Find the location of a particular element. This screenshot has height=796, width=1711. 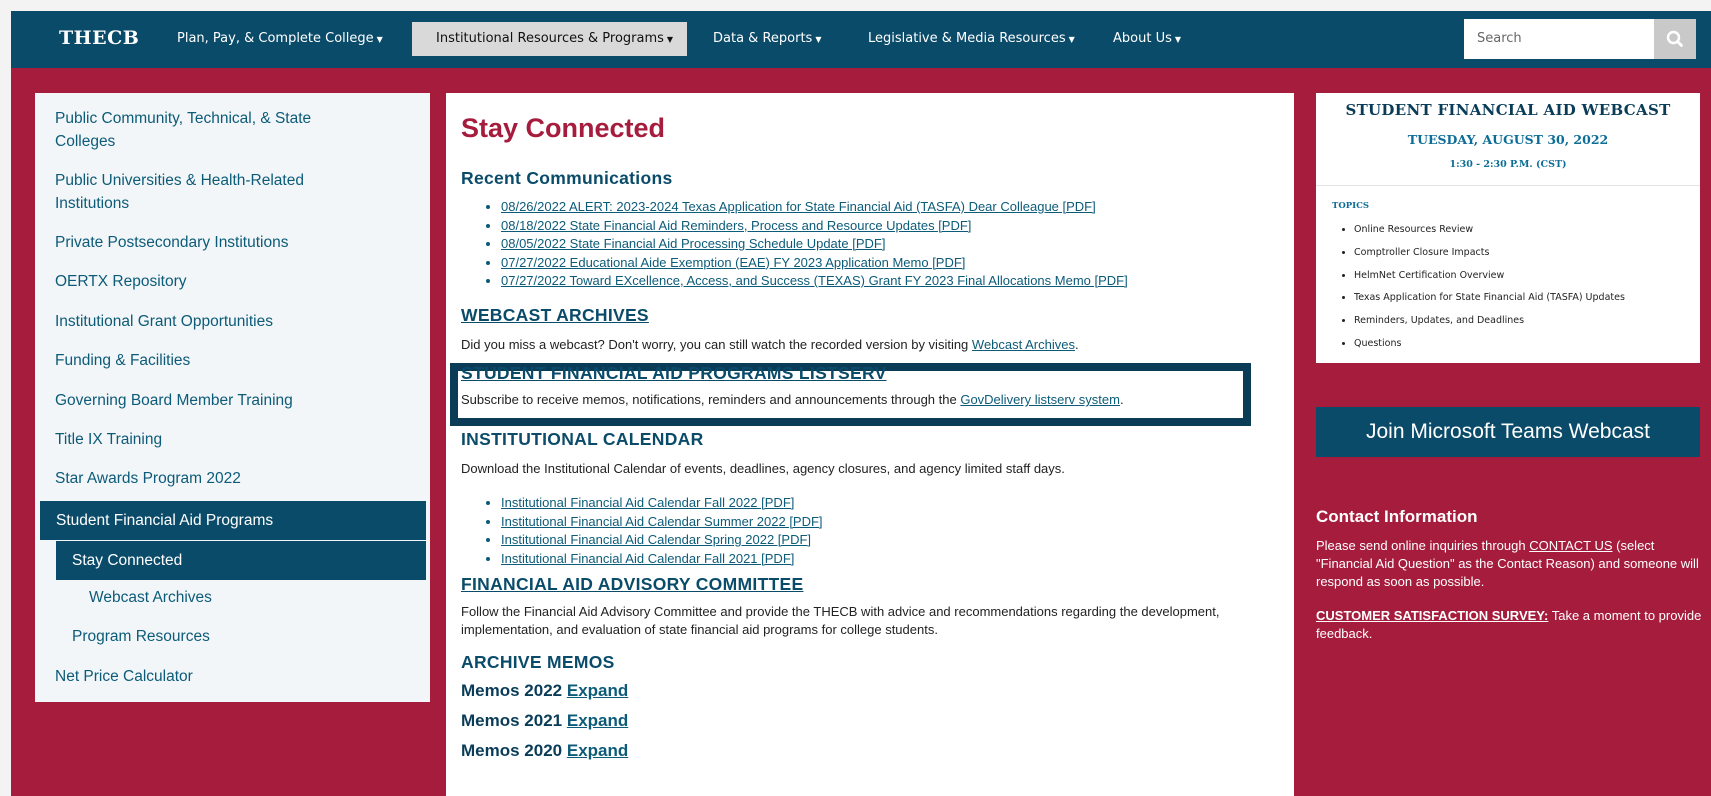

nav-institutional-resources: Institutional Resources & Programs ▼ is located at coordinates (549, 39).